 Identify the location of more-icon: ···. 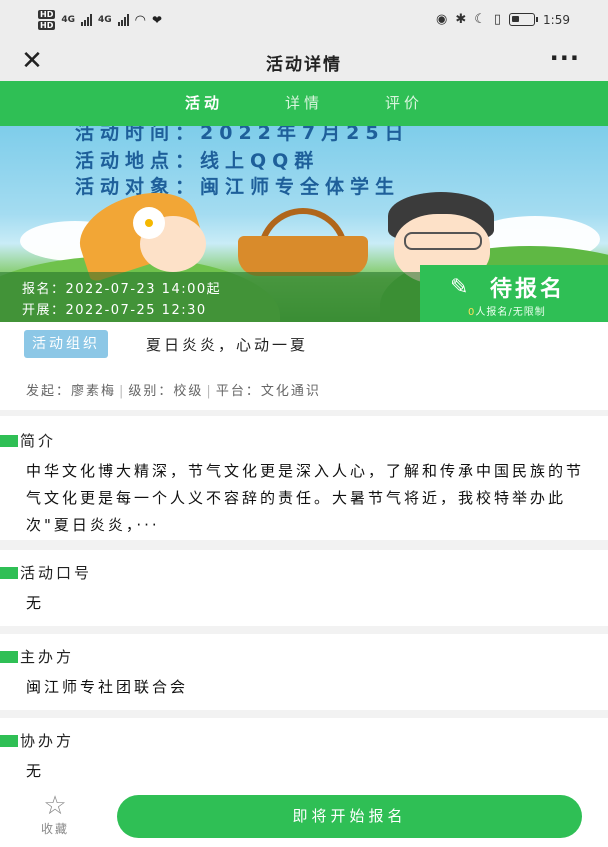
(565, 58).